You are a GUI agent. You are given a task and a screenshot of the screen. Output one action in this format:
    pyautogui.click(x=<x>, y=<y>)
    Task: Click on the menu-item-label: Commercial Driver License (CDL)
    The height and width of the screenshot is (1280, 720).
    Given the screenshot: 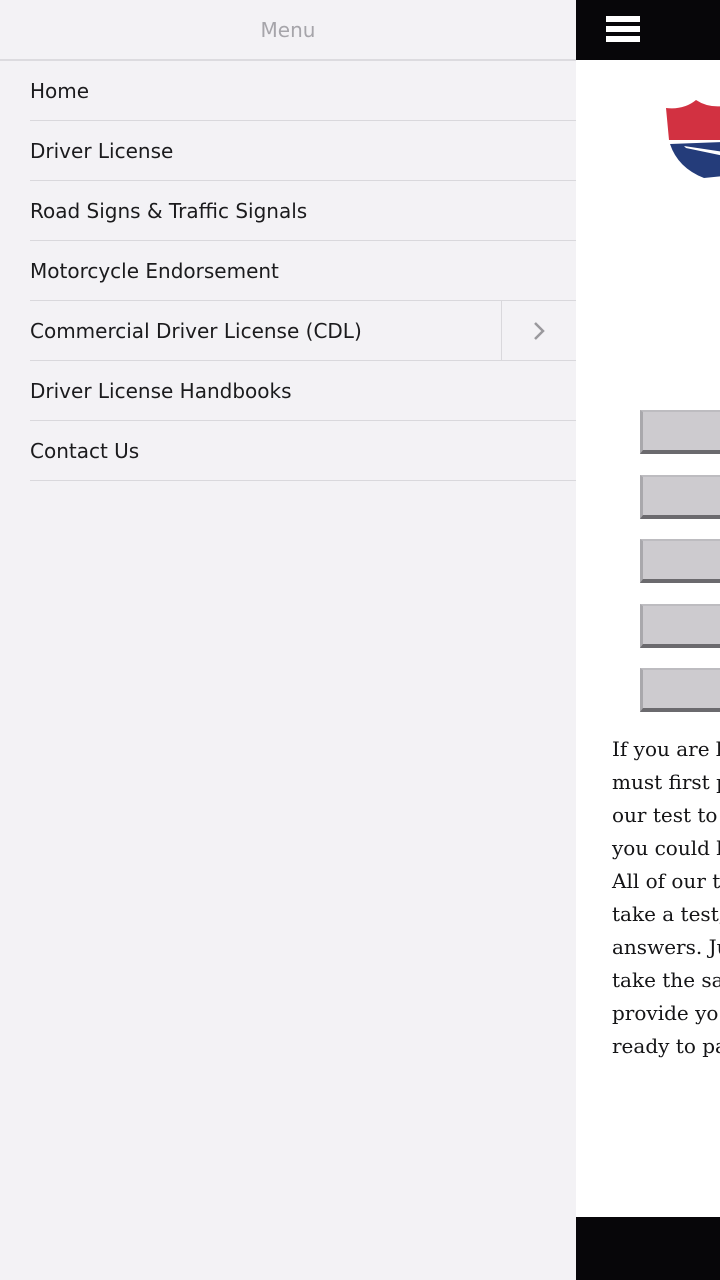 What is the action you would take?
    pyautogui.click(x=196, y=330)
    